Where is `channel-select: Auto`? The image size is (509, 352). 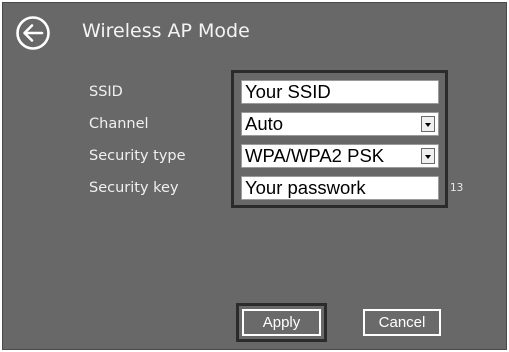 channel-select: Auto is located at coordinates (340, 124).